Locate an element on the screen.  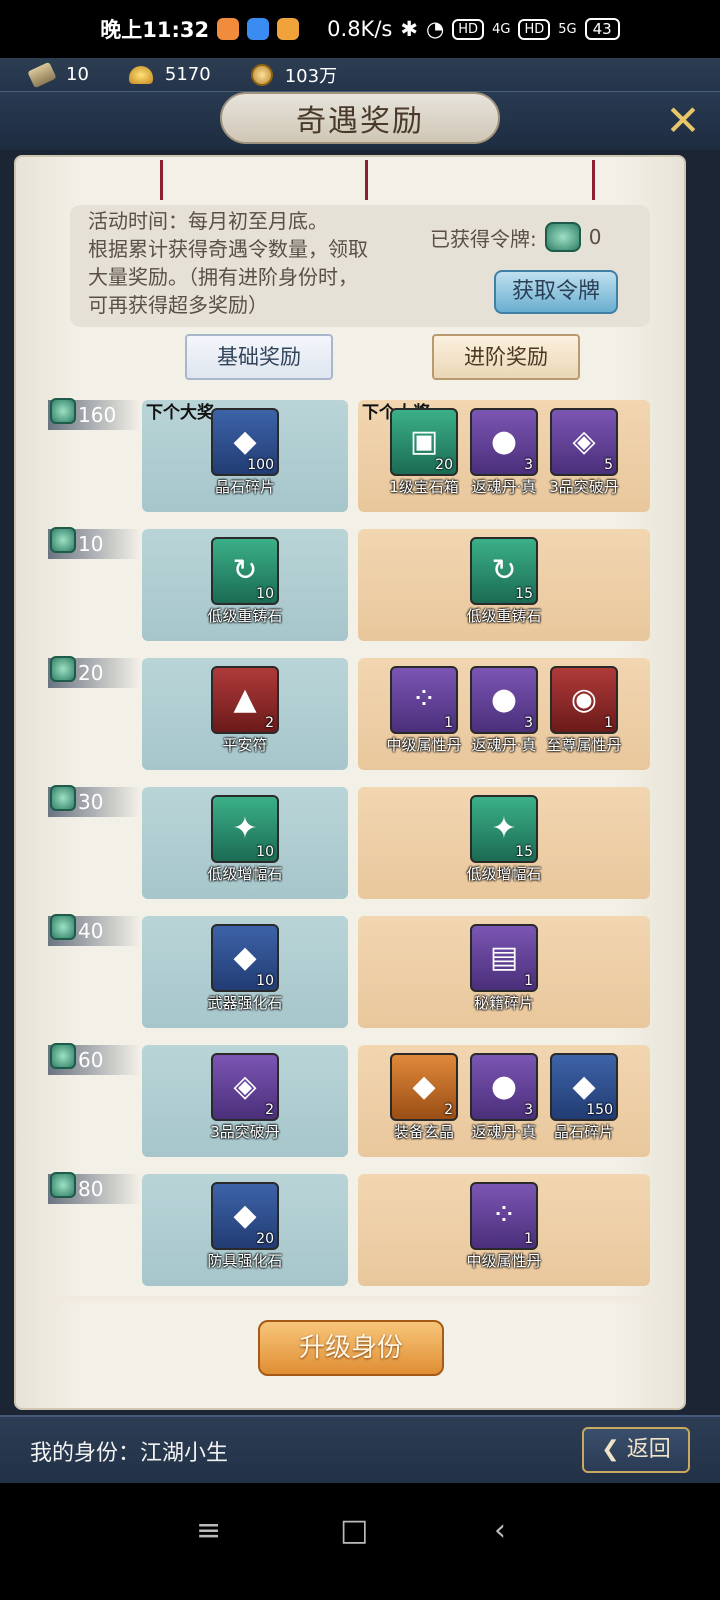
tickets-value: 10 is located at coordinates (77, 74).